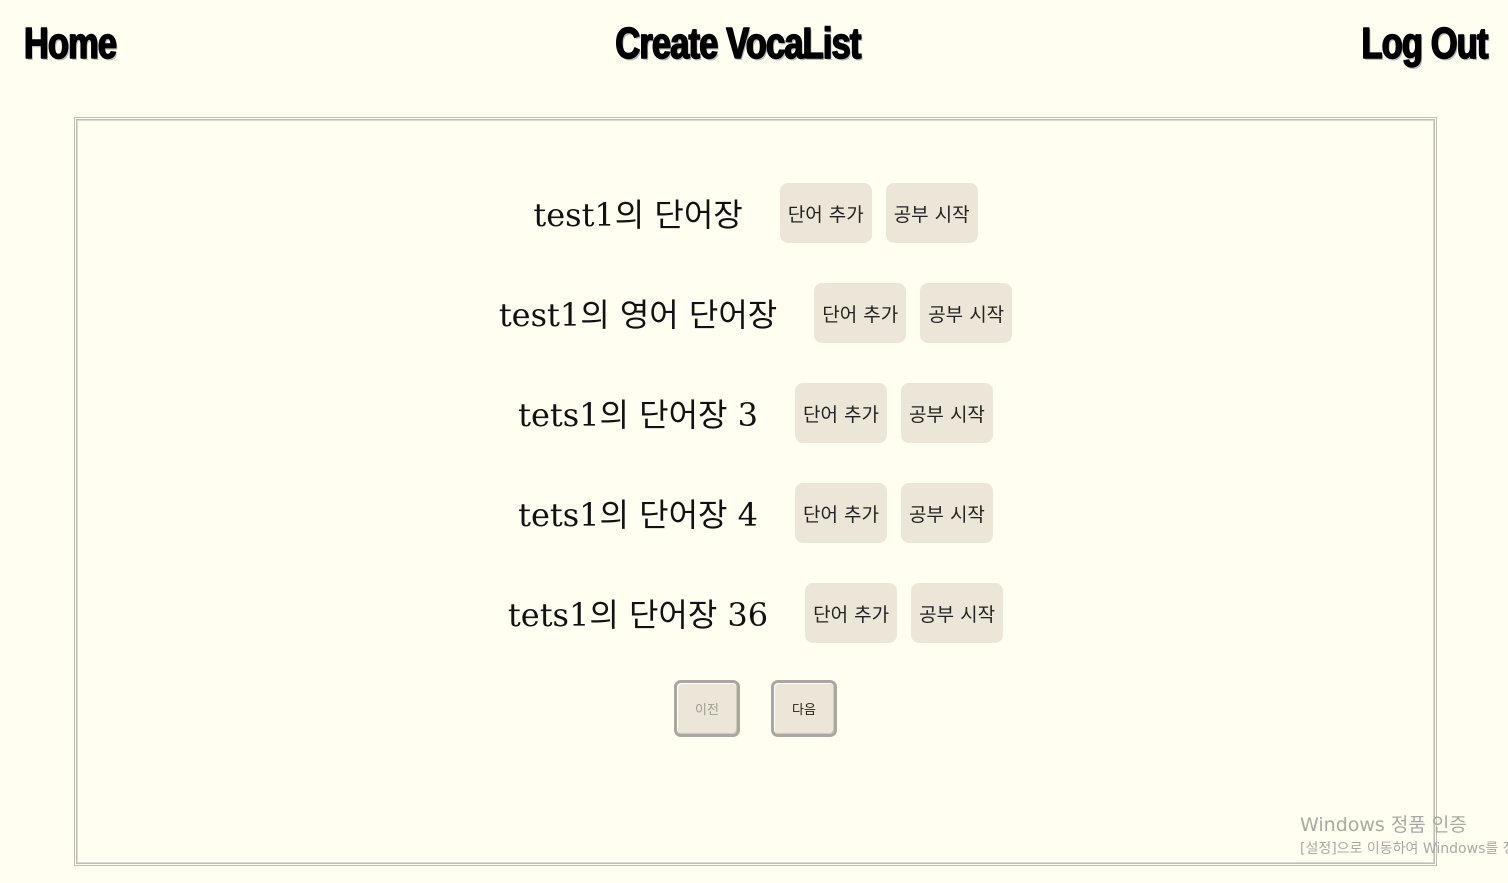 This screenshot has height=883, width=1508. Describe the element at coordinates (804, 708) in the screenshot. I see `next-page-button: 다음` at that location.